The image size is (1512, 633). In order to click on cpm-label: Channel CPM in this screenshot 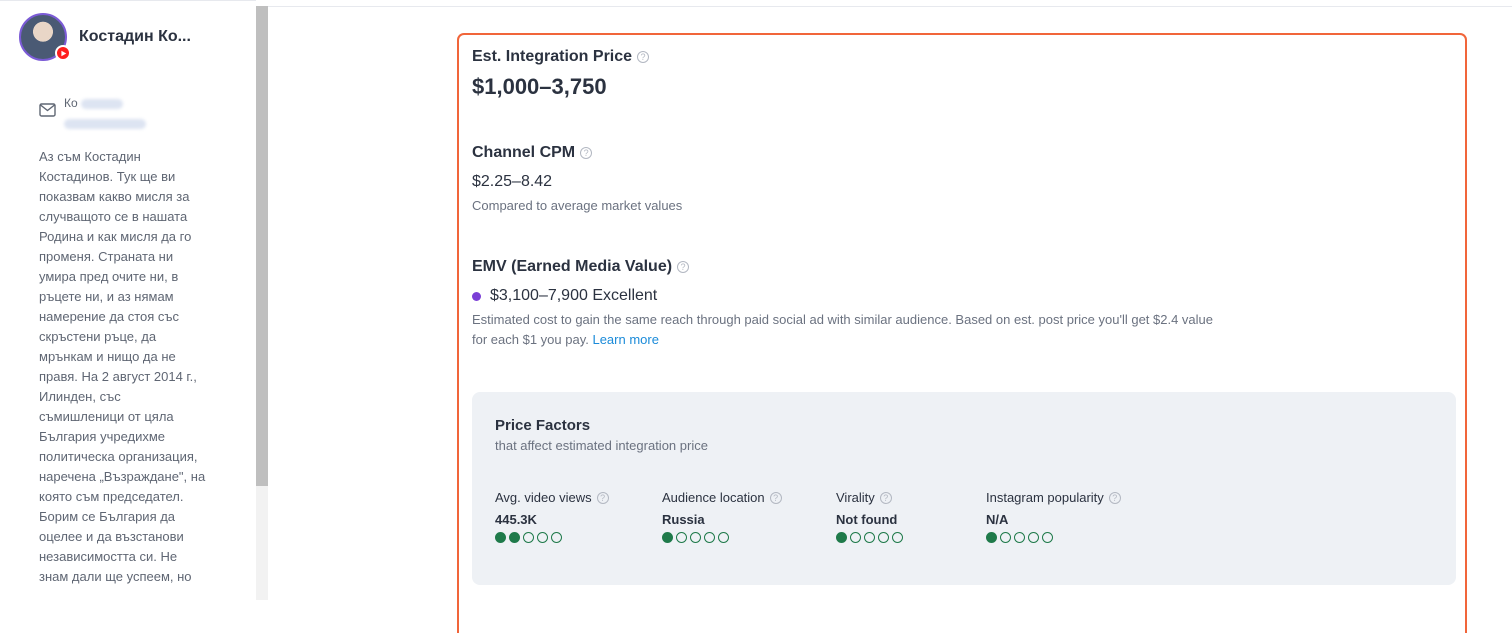, I will do `click(524, 152)`.